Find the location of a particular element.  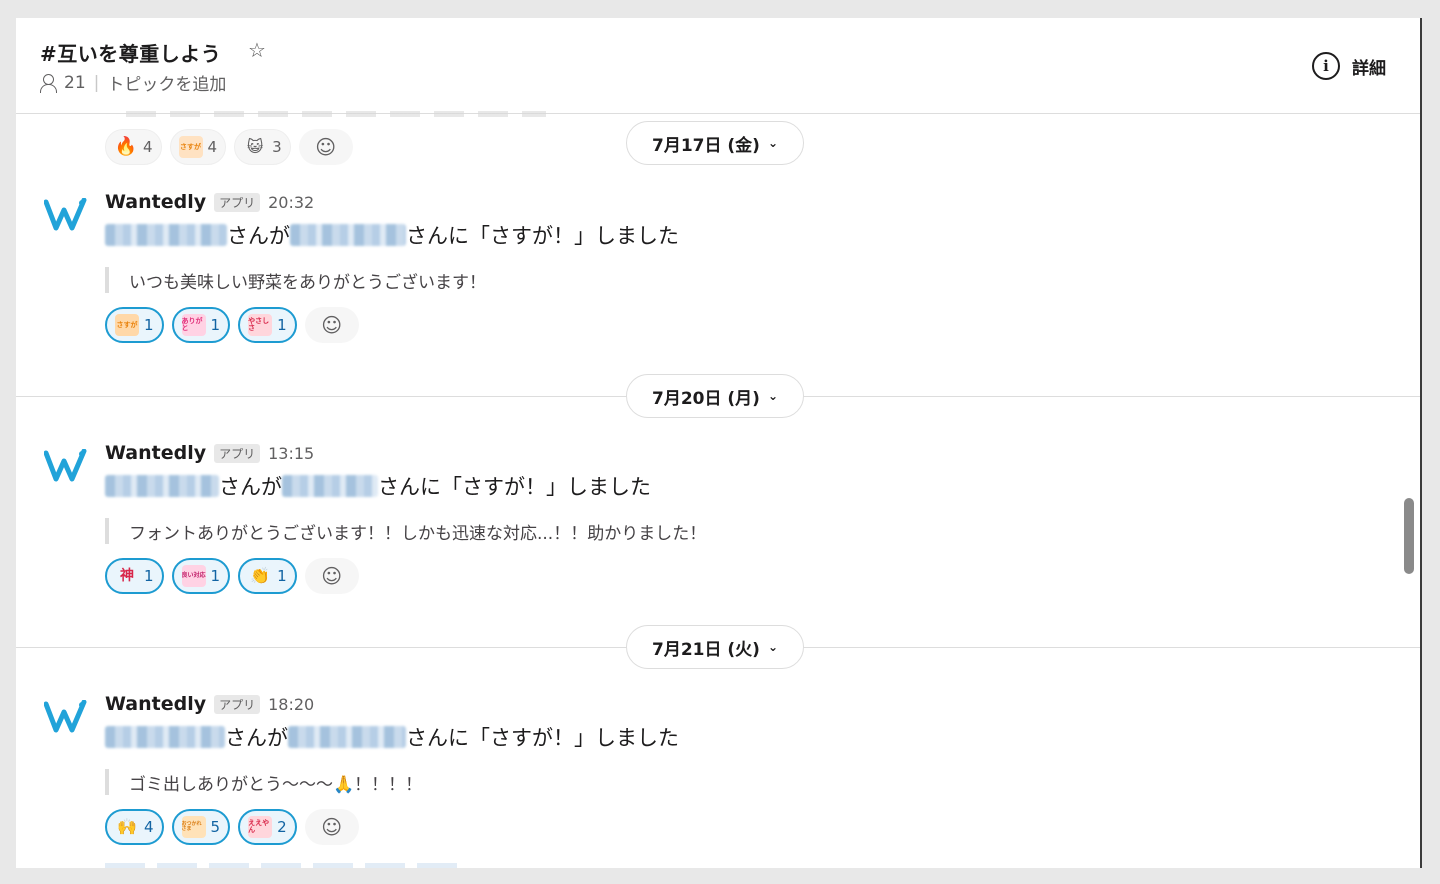

kami-emoji: 神 is located at coordinates (127, 576).